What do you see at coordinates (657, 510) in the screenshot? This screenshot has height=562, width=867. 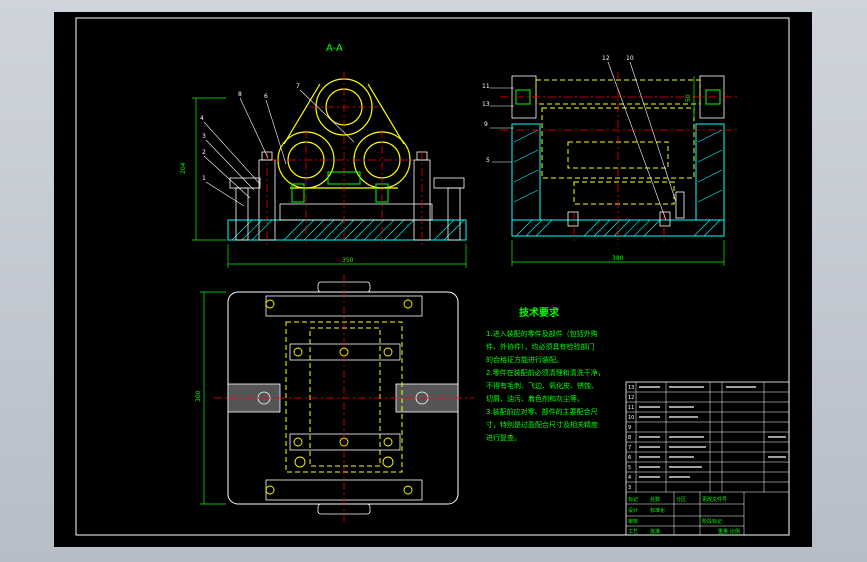 I see `tb-standard: 标准化` at bounding box center [657, 510].